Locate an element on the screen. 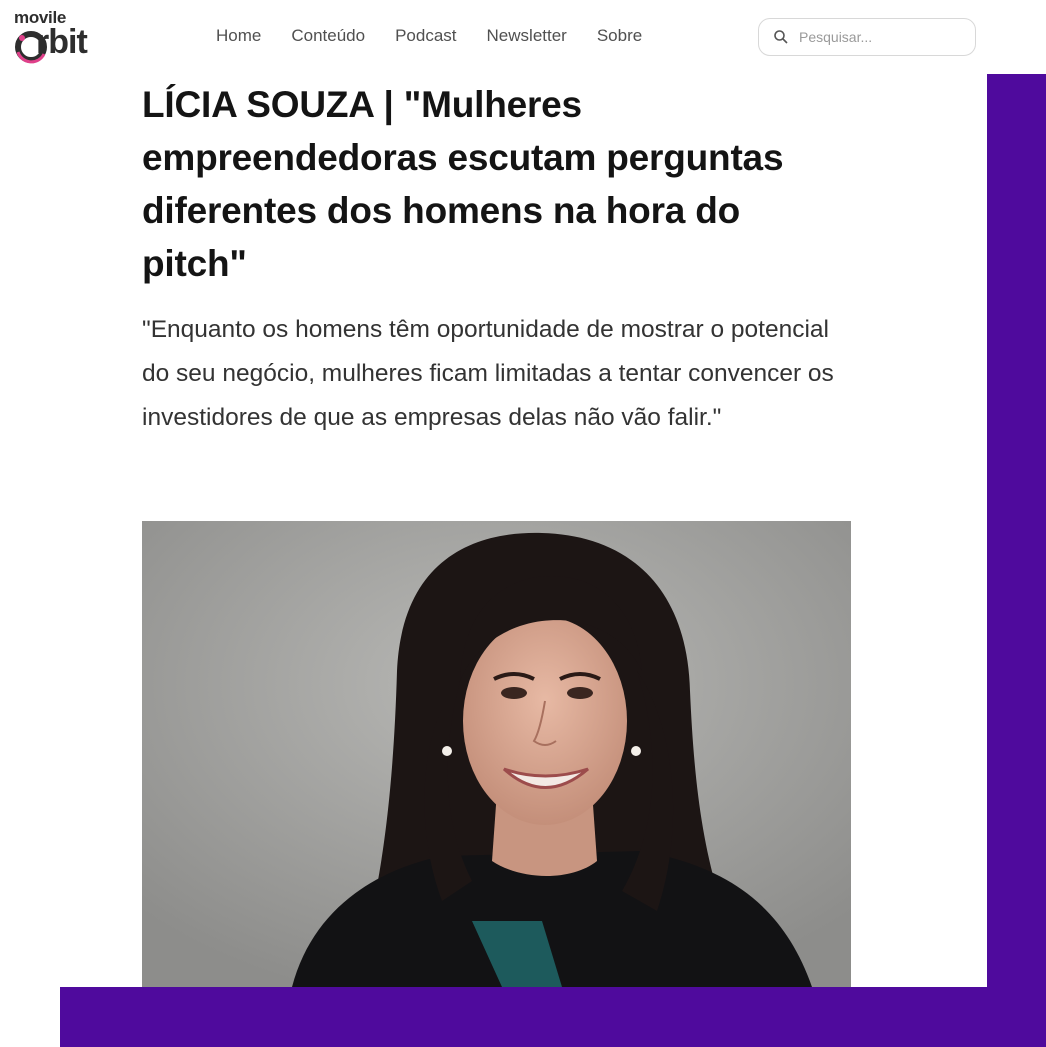 The height and width of the screenshot is (1047, 1046). movile-orbit-logo: movile rbit is located at coordinates (67, 37).